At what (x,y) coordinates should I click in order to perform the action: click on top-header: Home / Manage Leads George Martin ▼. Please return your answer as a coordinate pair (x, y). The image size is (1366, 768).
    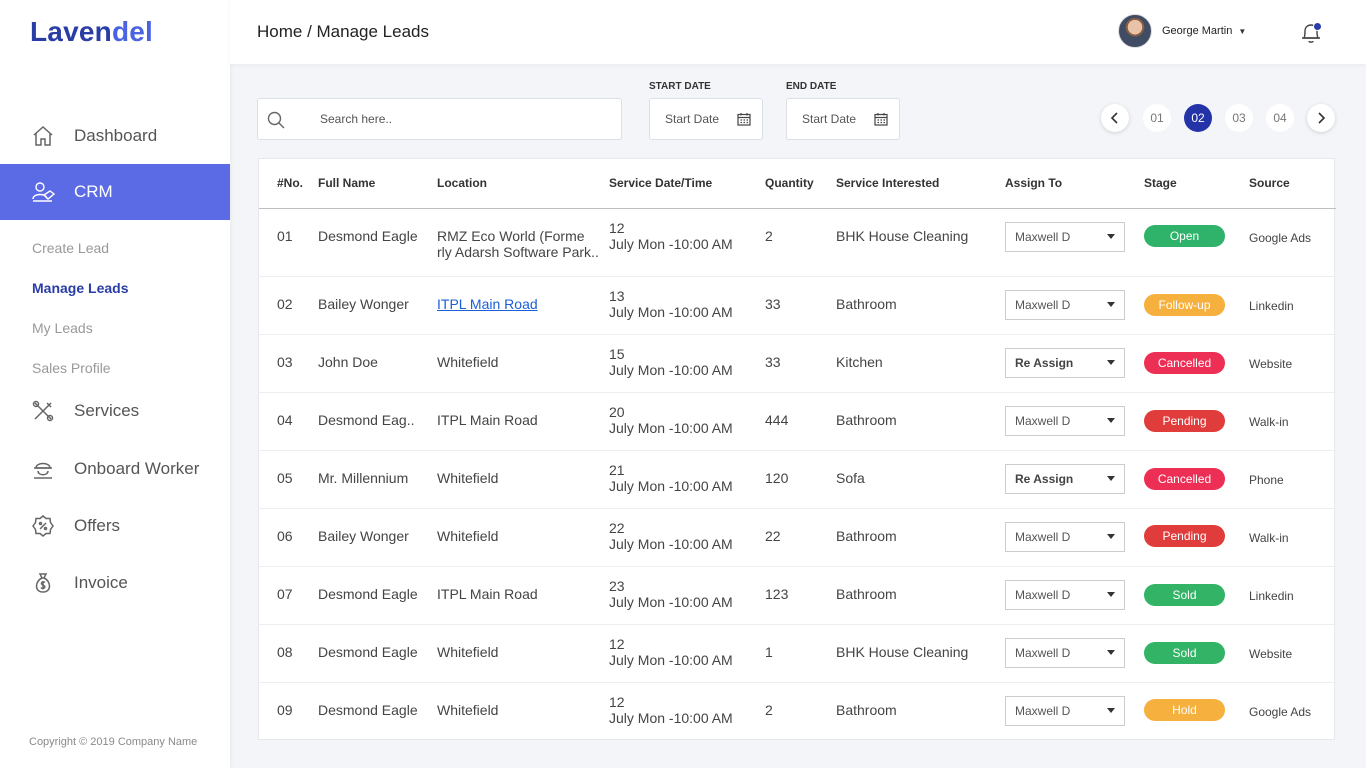
    Looking at the image, I should click on (798, 32).